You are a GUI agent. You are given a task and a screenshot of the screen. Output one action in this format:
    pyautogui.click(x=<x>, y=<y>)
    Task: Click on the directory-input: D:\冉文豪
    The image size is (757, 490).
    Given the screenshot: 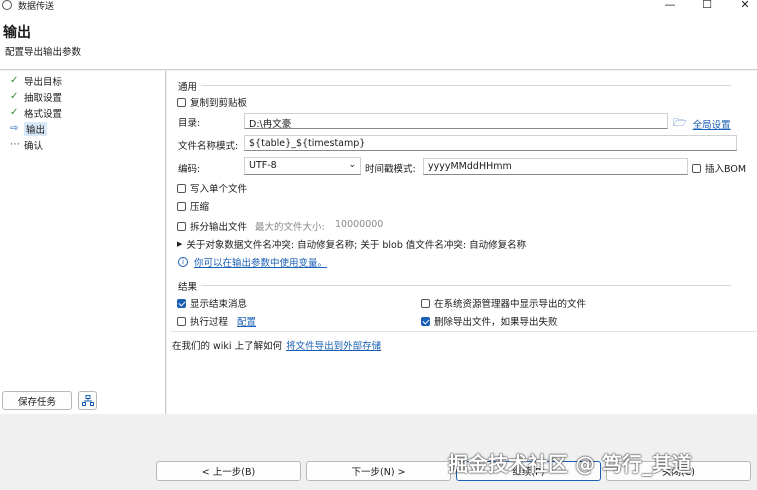 What is the action you would take?
    pyautogui.click(x=456, y=121)
    